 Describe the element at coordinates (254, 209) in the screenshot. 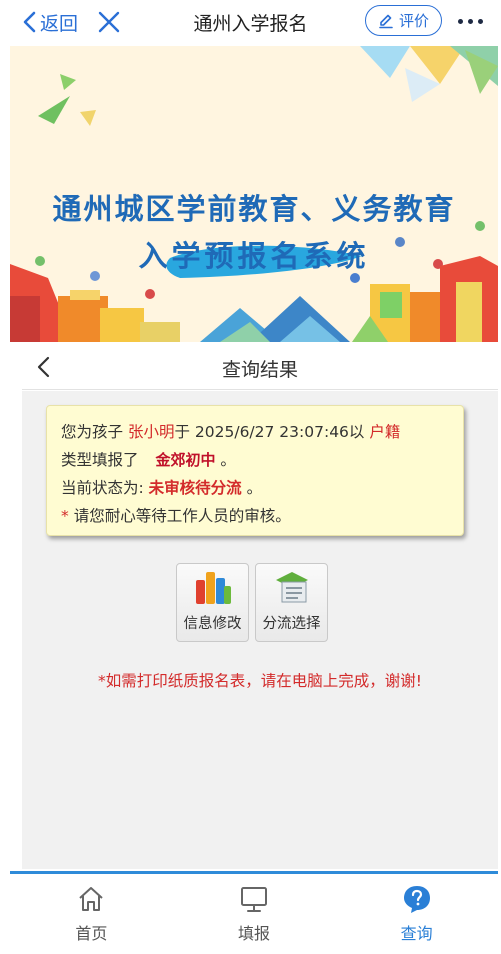

I see `banner-title-line1: 通州城区学前教育、义务教育` at that location.